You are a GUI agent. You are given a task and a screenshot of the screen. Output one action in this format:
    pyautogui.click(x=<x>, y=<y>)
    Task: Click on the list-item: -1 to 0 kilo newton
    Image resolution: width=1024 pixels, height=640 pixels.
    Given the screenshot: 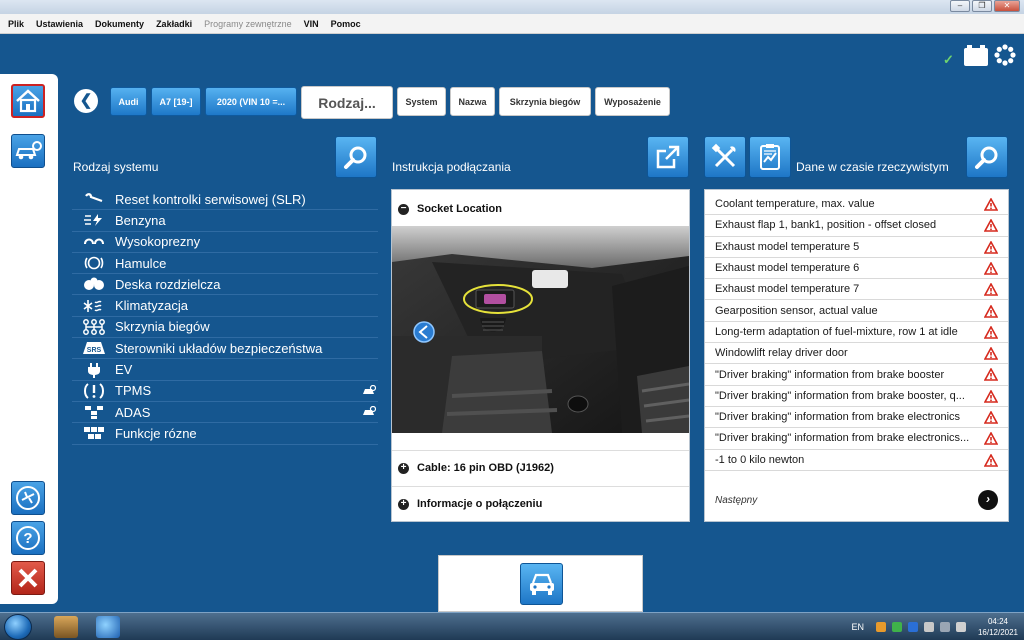 What is the action you would take?
    pyautogui.click(x=856, y=460)
    